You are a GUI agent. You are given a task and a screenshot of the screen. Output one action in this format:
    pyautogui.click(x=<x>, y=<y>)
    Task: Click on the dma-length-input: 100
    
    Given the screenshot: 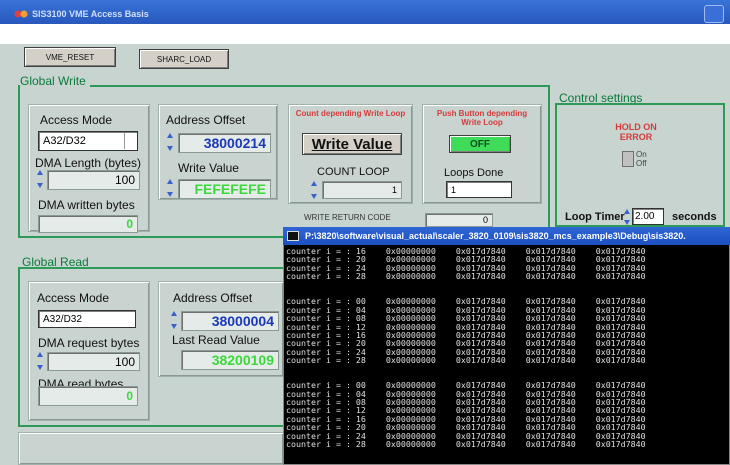 What is the action you would take?
    pyautogui.click(x=93, y=180)
    